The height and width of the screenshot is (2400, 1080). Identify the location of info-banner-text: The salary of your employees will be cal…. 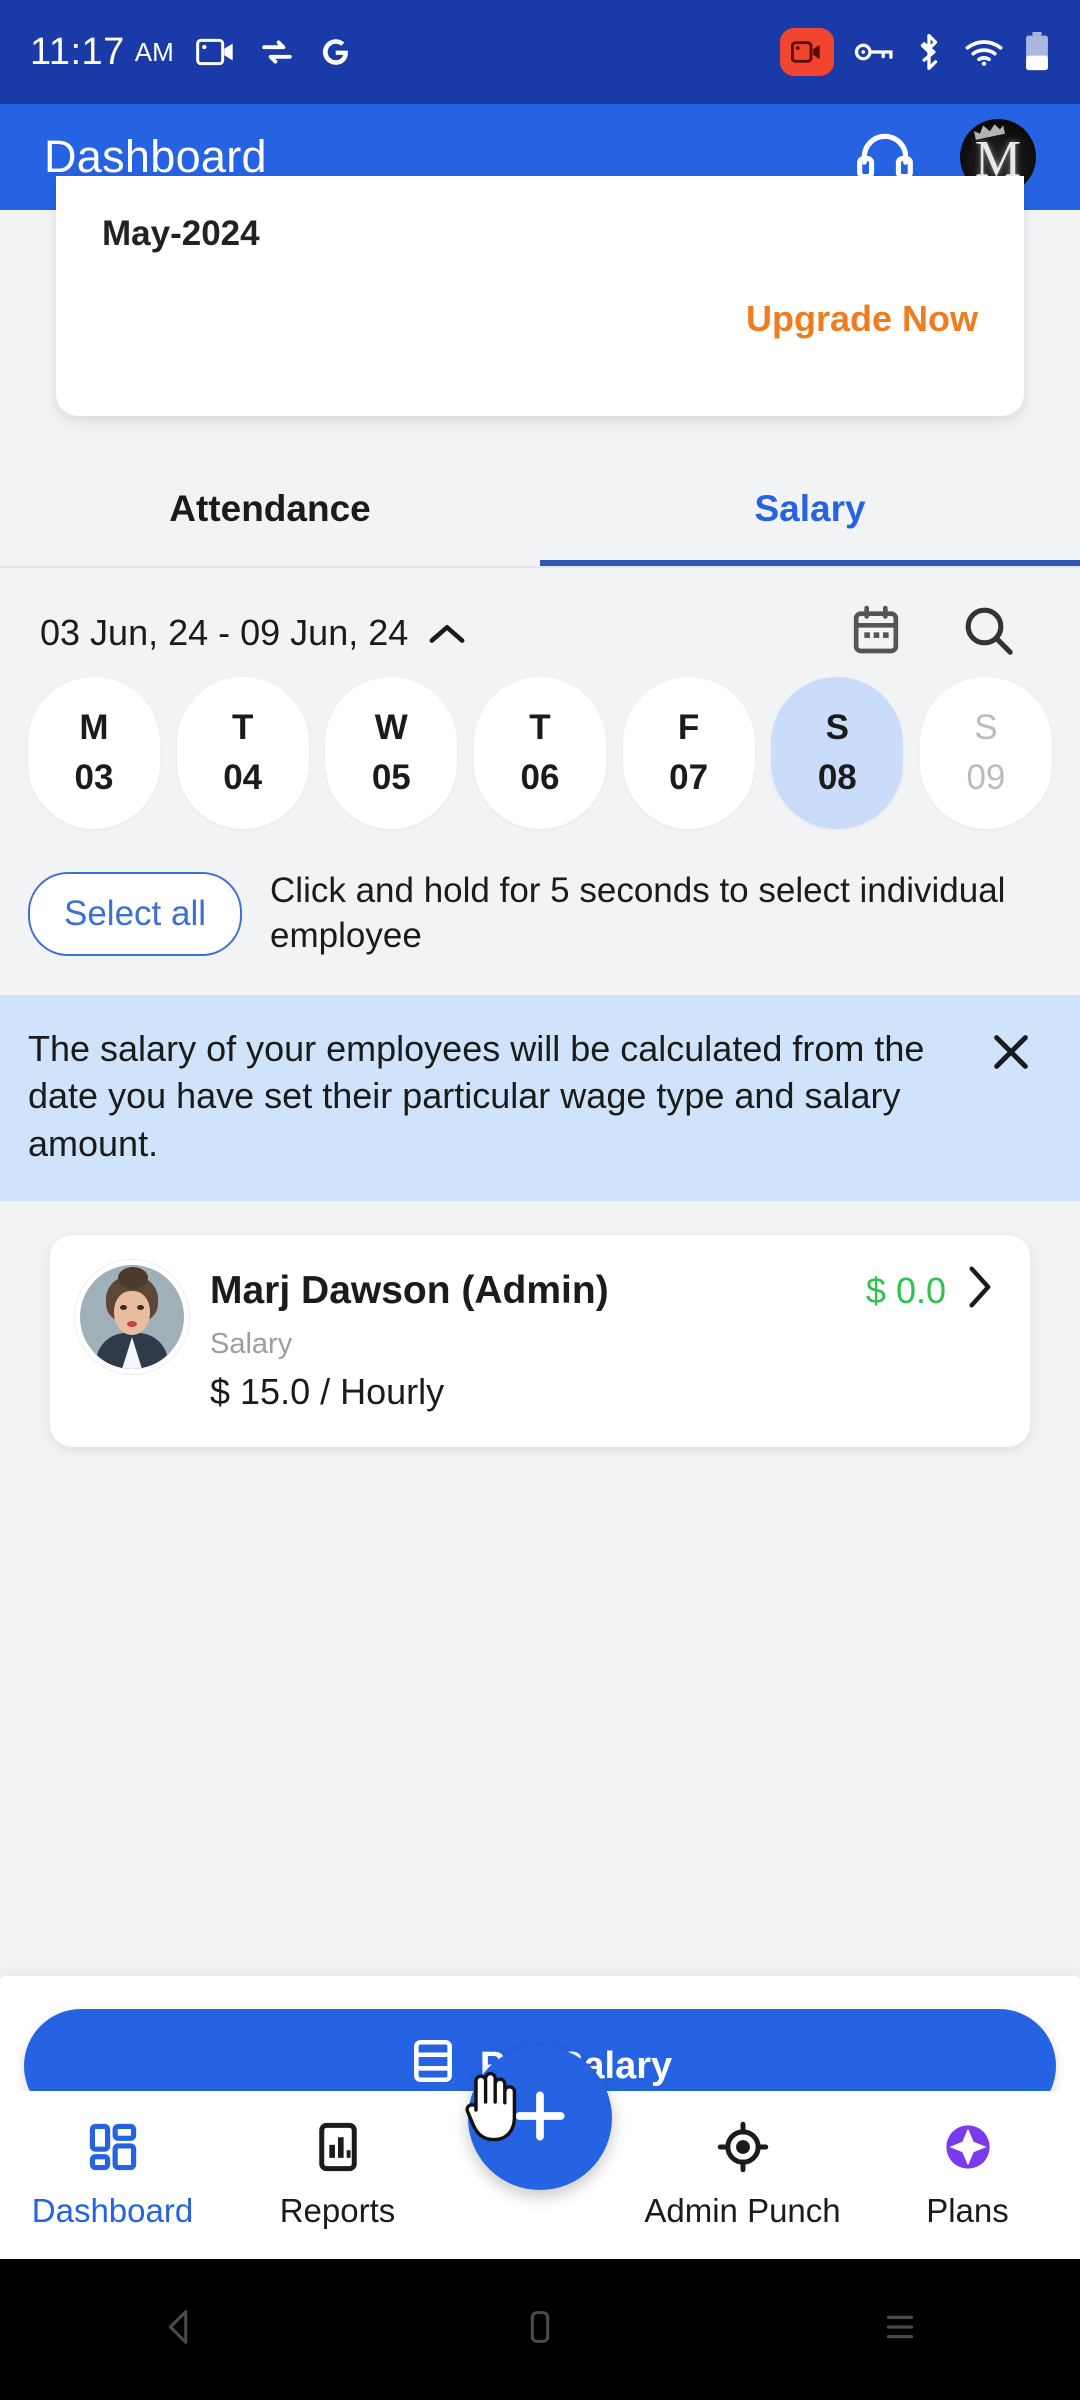
(476, 1095).